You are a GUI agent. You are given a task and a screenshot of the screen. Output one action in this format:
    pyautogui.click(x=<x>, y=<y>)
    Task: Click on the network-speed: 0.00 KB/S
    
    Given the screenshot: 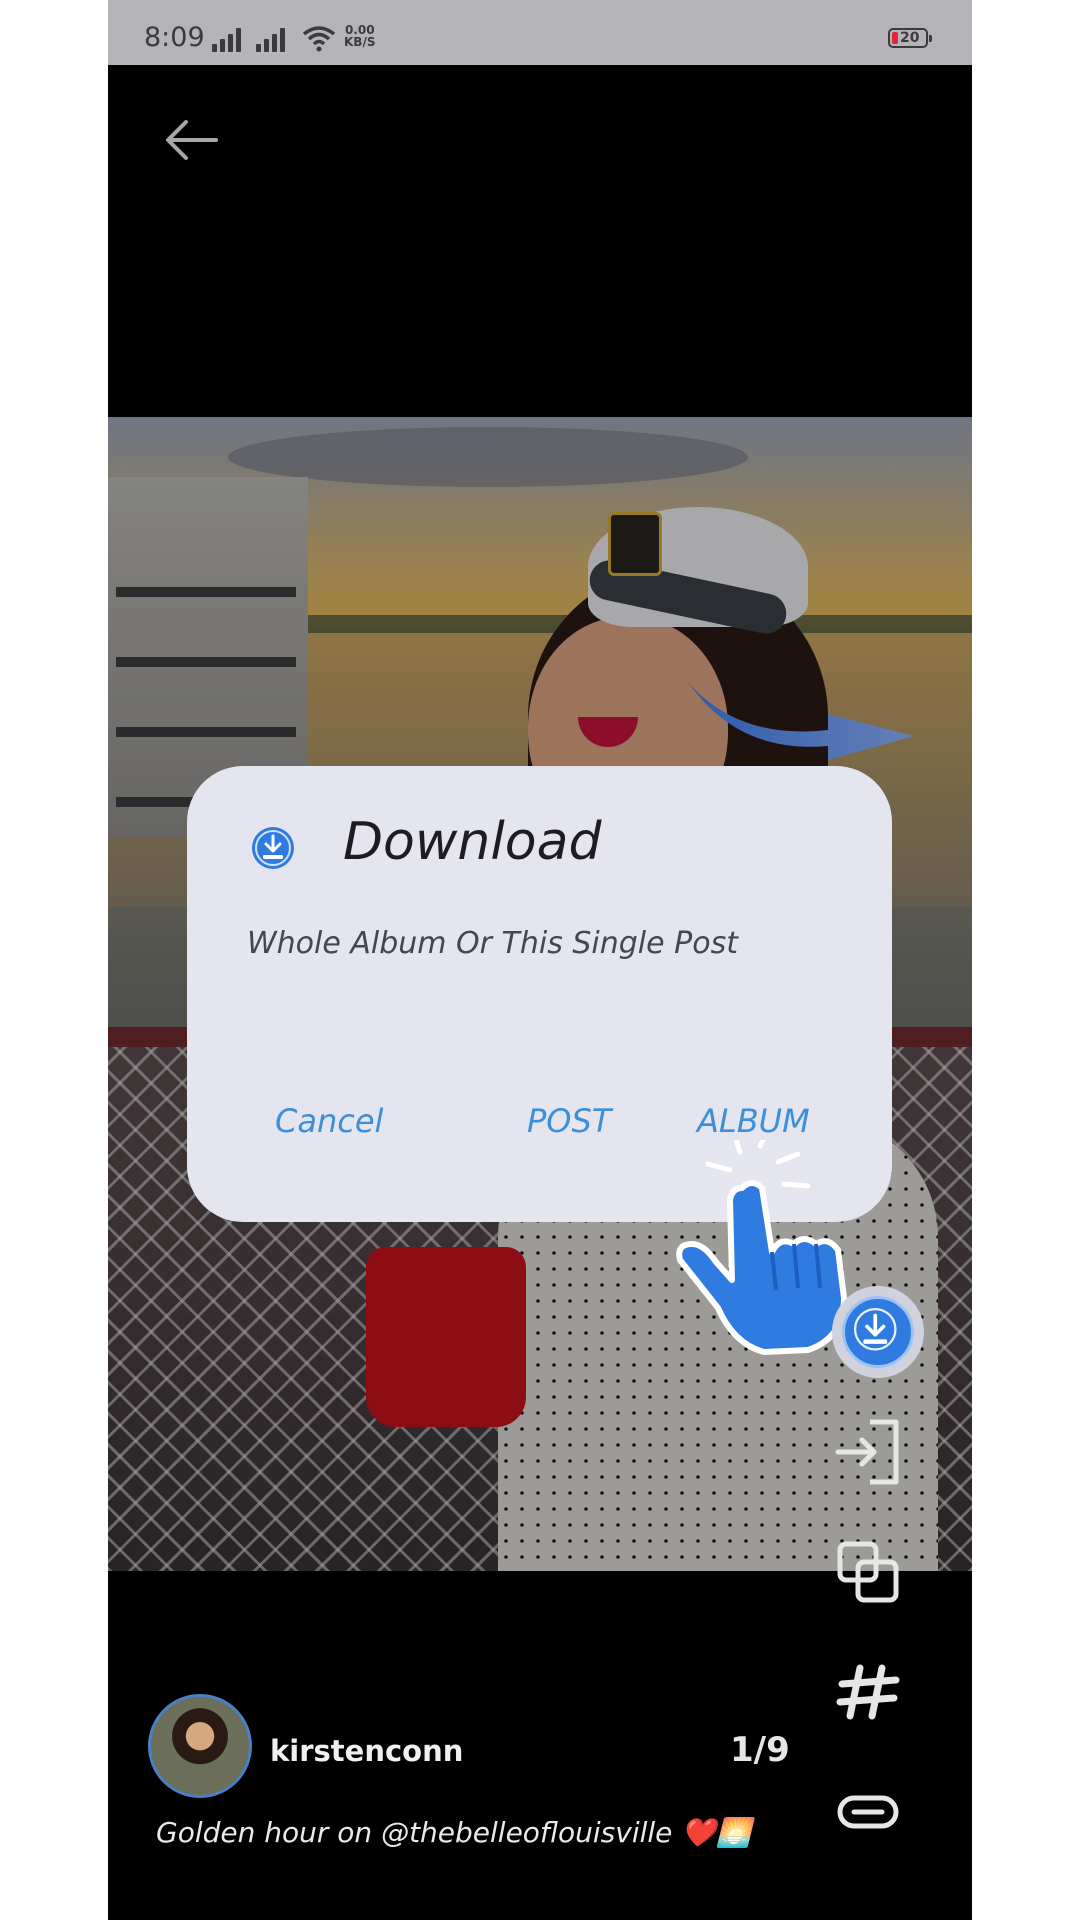 What is the action you would take?
    pyautogui.click(x=359, y=36)
    